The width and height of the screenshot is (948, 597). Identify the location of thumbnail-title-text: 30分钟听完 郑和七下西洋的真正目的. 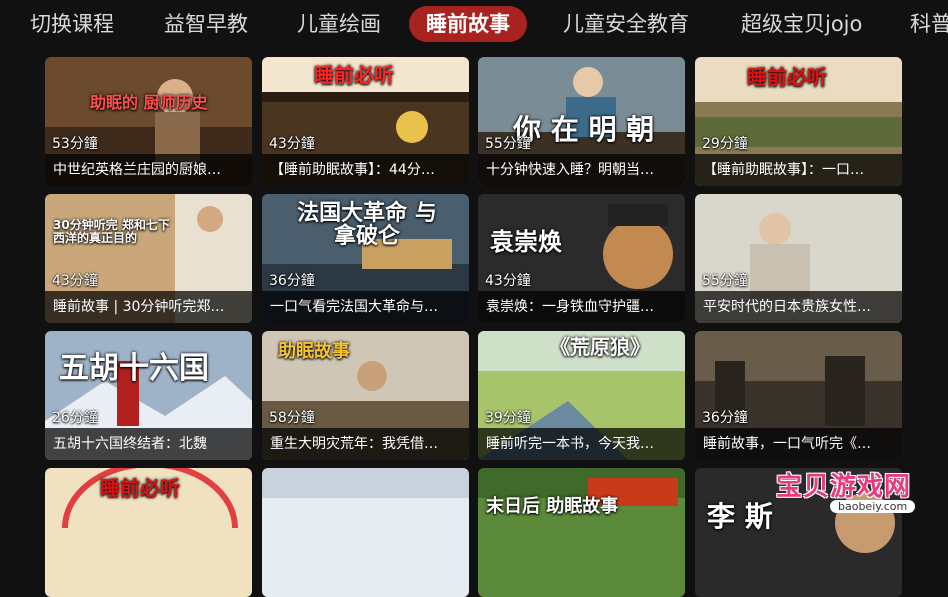
(111, 231).